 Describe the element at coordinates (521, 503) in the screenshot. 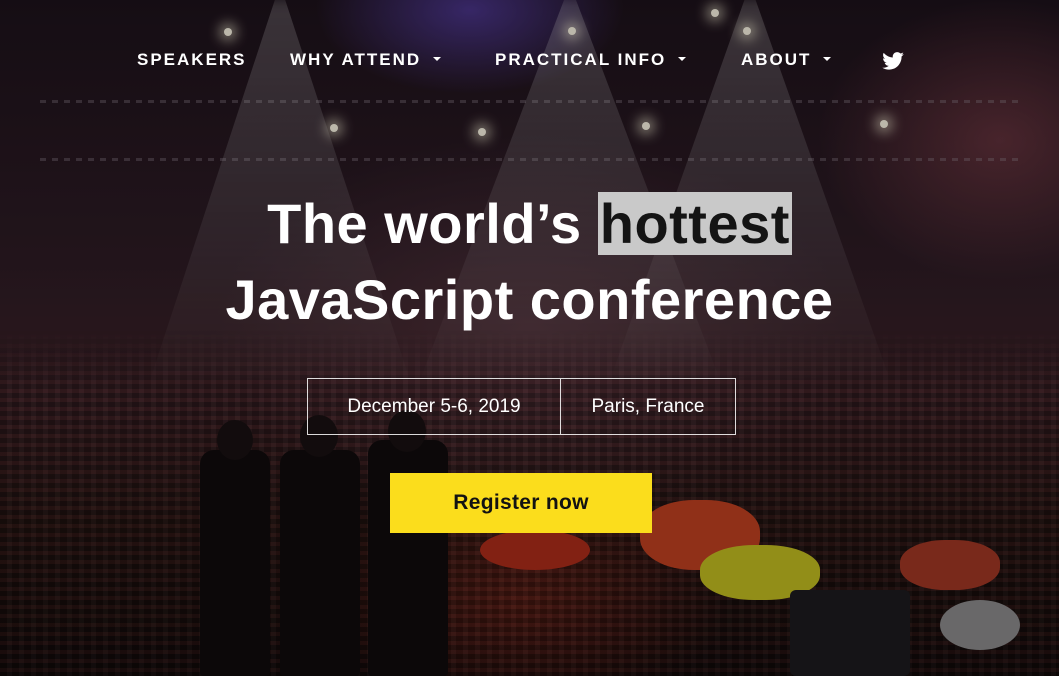

I see `register-button: Register now` at that location.